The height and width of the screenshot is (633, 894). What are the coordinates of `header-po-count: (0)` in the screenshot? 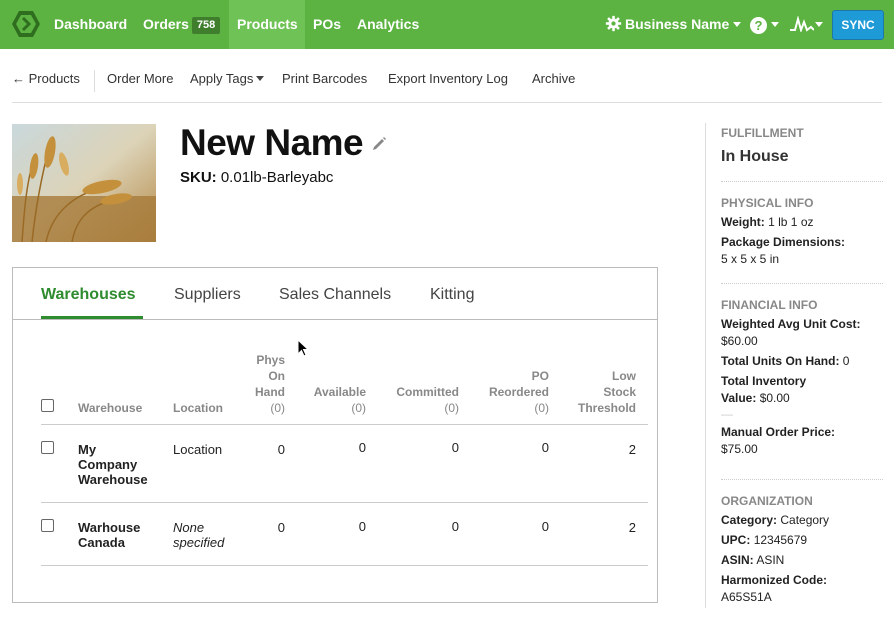 It's located at (541, 408).